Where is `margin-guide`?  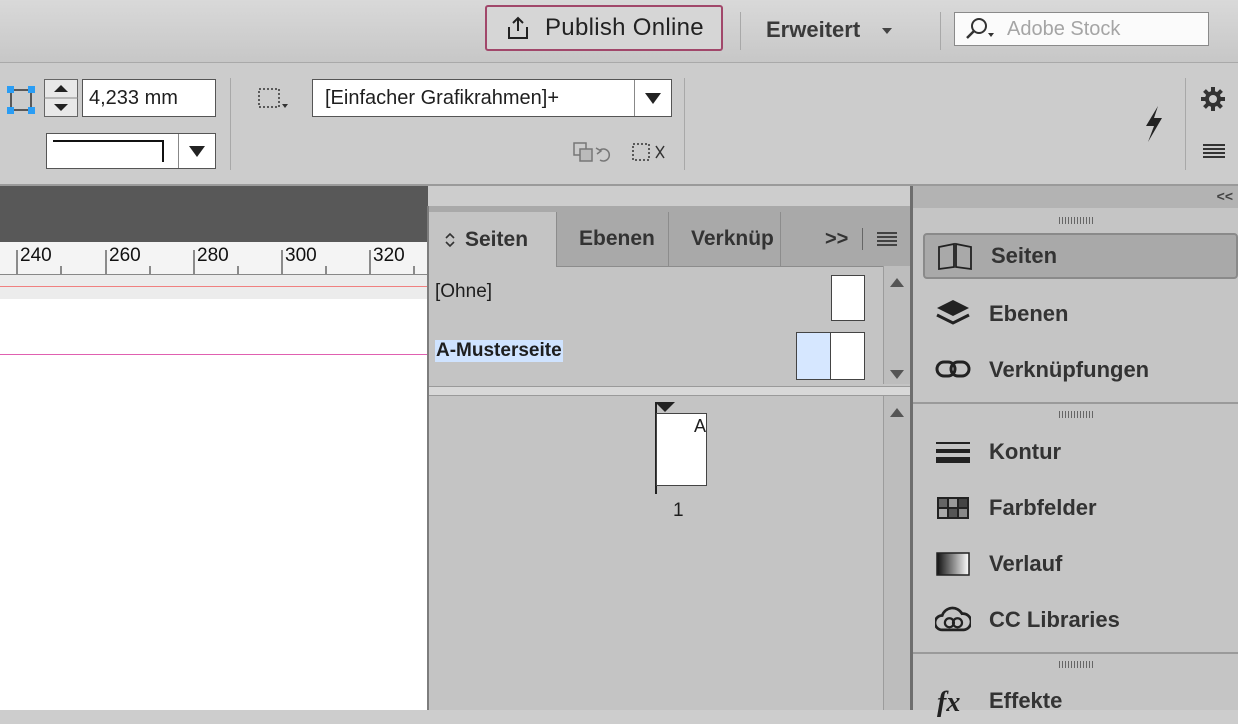 margin-guide is located at coordinates (214, 354).